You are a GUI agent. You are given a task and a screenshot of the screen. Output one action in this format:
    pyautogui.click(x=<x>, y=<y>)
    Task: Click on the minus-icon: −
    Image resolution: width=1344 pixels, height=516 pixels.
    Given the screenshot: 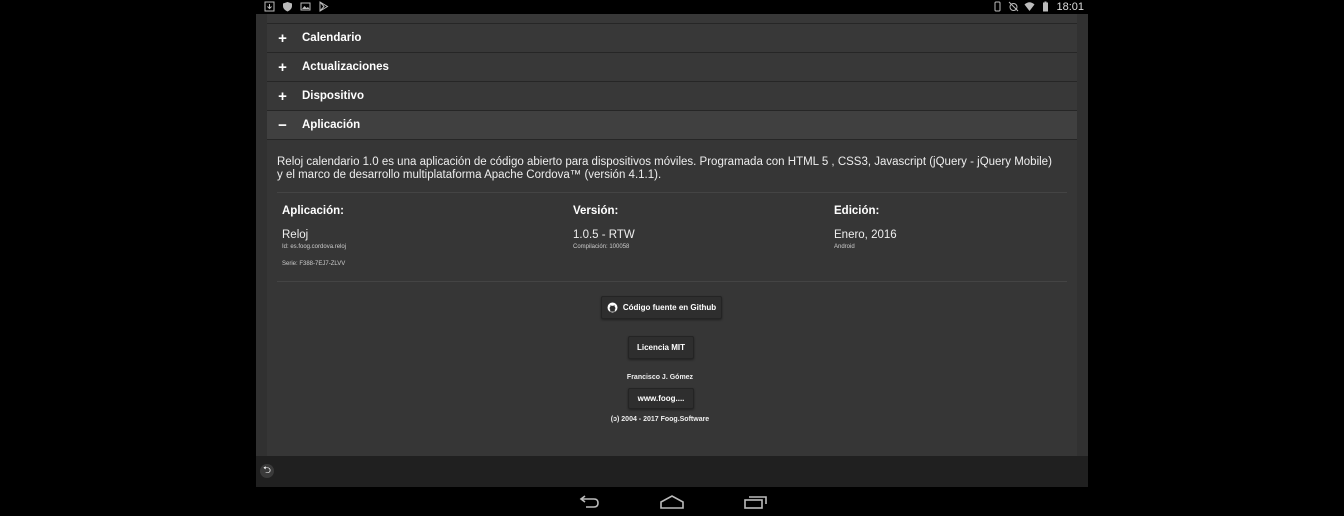 What is the action you would take?
    pyautogui.click(x=282, y=125)
    